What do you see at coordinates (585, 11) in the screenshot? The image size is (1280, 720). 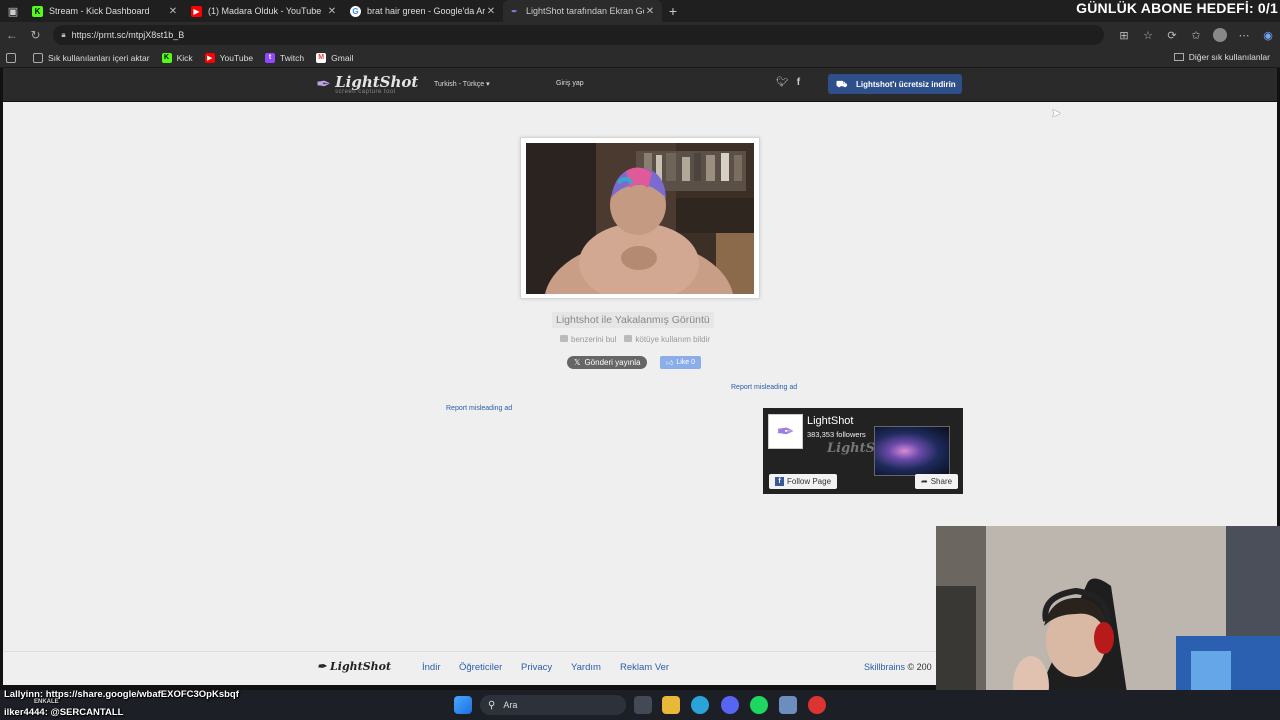 I see `tab-label: LightShot tarafından Ekran Görün` at bounding box center [585, 11].